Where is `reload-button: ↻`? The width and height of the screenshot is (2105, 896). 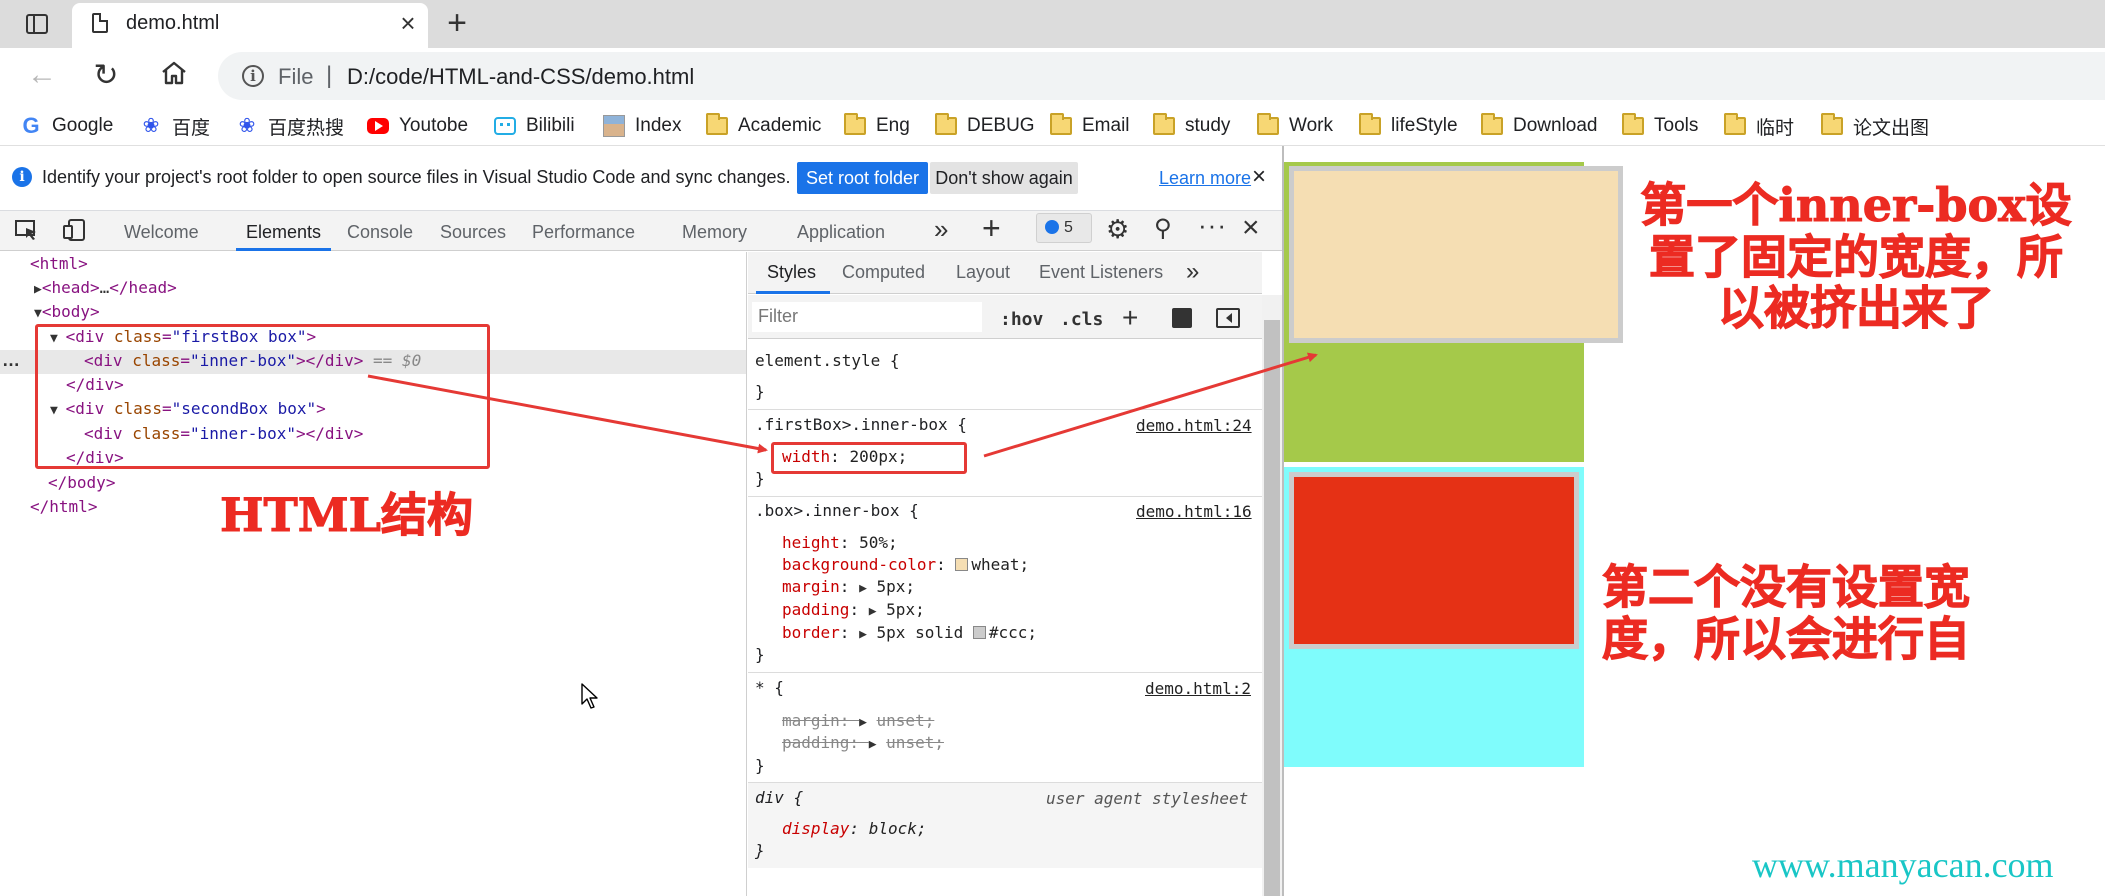 reload-button: ↻ is located at coordinates (106, 75).